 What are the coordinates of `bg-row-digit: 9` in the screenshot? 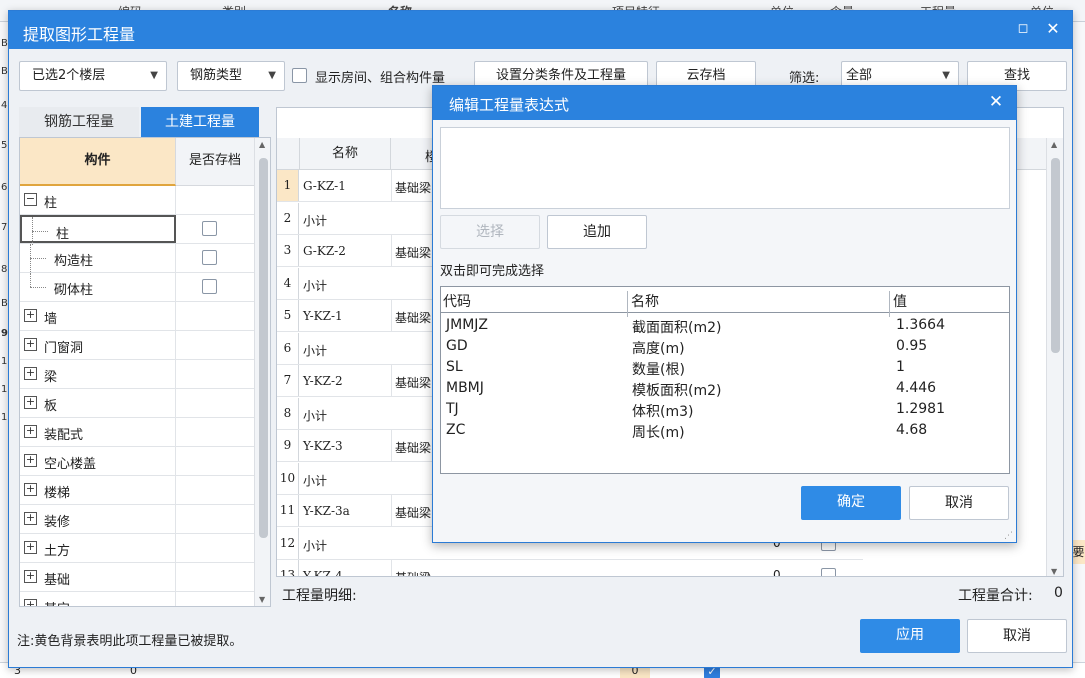 It's located at (4, 333).